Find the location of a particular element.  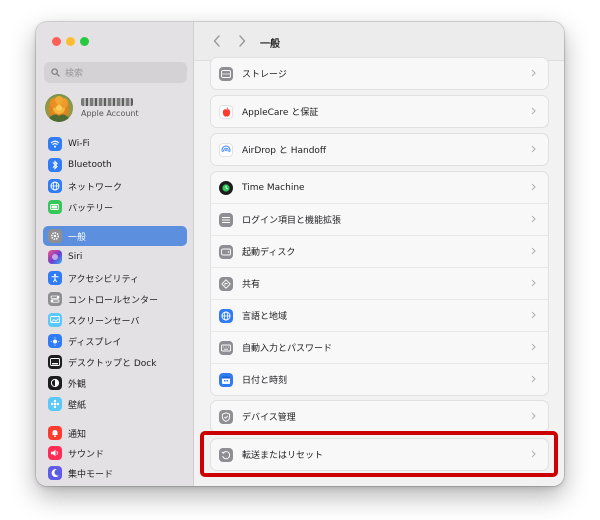

focus-icon is located at coordinates (55, 473).